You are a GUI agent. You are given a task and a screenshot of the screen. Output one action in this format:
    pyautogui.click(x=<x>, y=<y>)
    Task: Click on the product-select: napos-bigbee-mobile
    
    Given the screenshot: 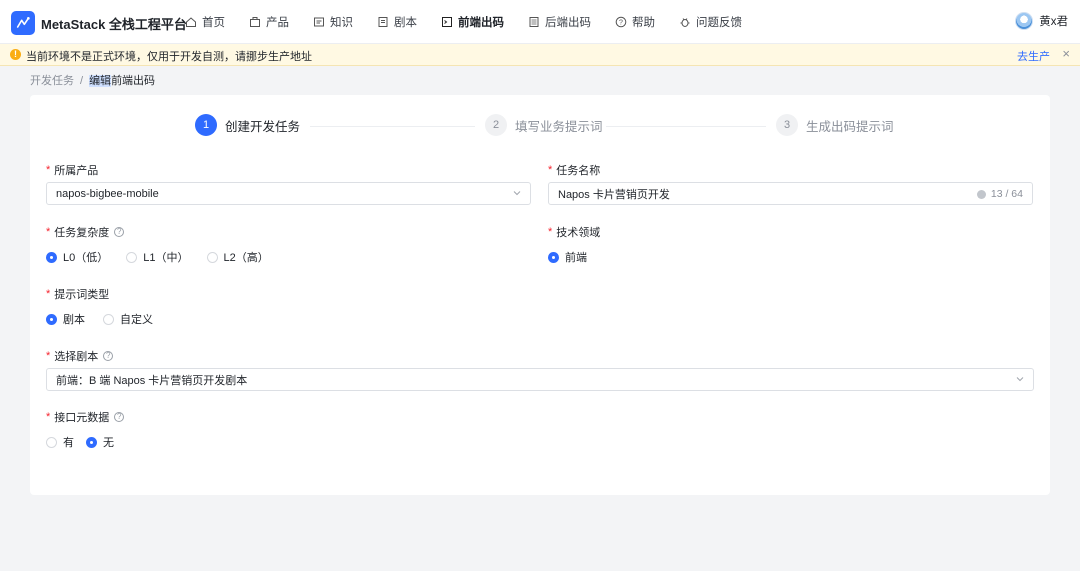 What is the action you would take?
    pyautogui.click(x=288, y=193)
    